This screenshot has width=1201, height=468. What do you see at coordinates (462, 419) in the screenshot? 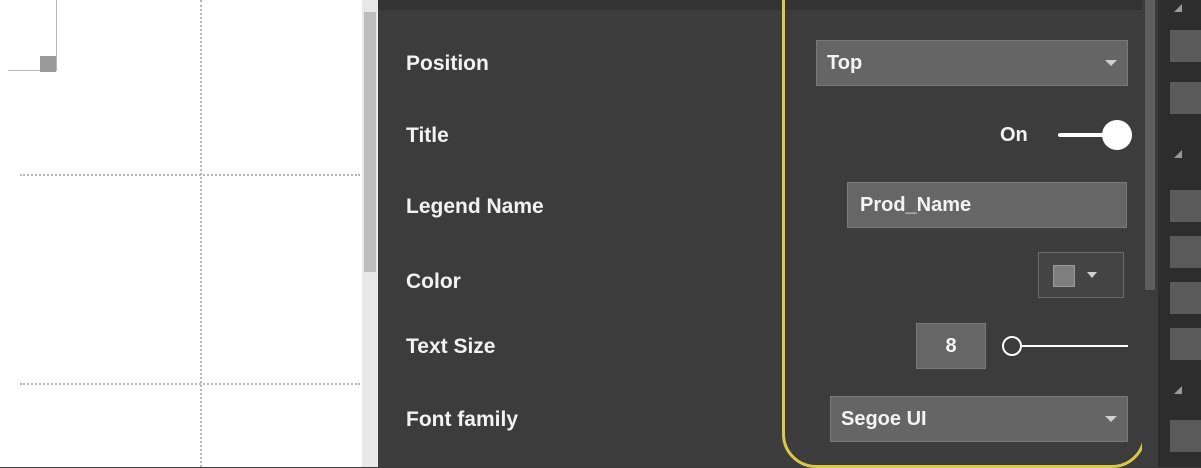
I see `font-family-label: Font family` at bounding box center [462, 419].